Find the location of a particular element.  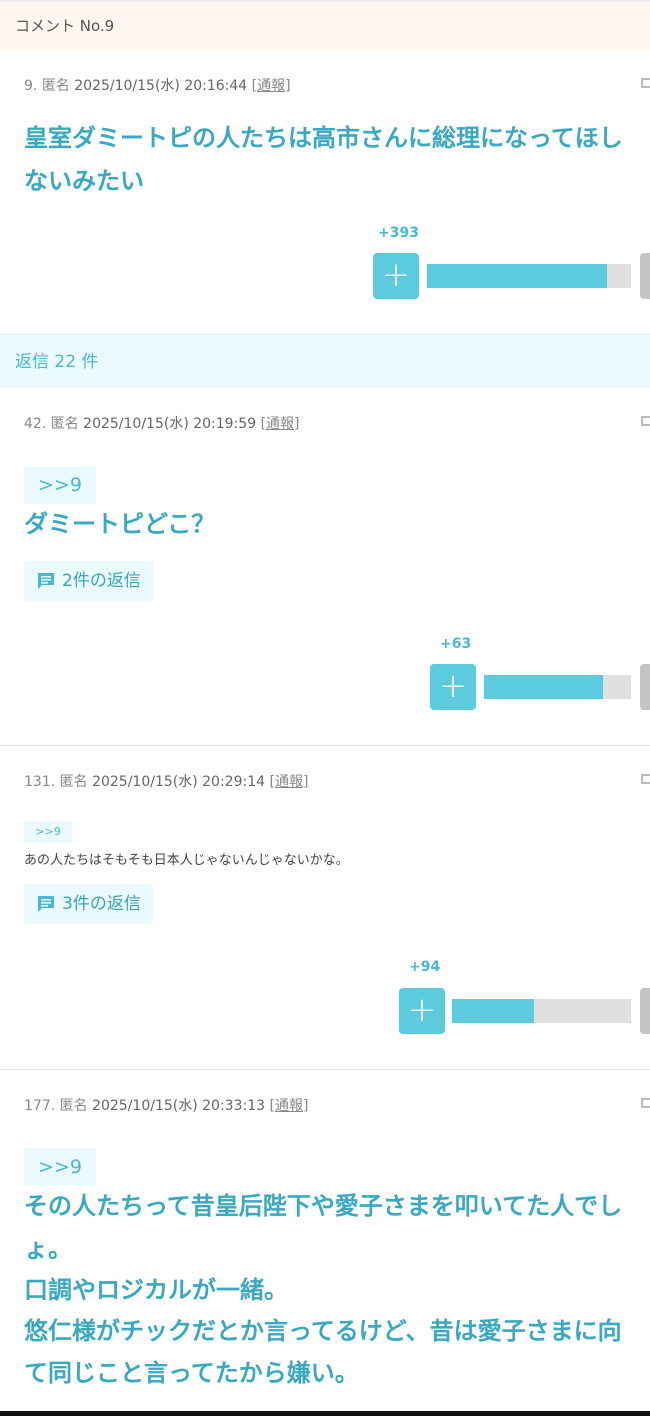

show-replies-button: 2件の返信 is located at coordinates (88, 581).